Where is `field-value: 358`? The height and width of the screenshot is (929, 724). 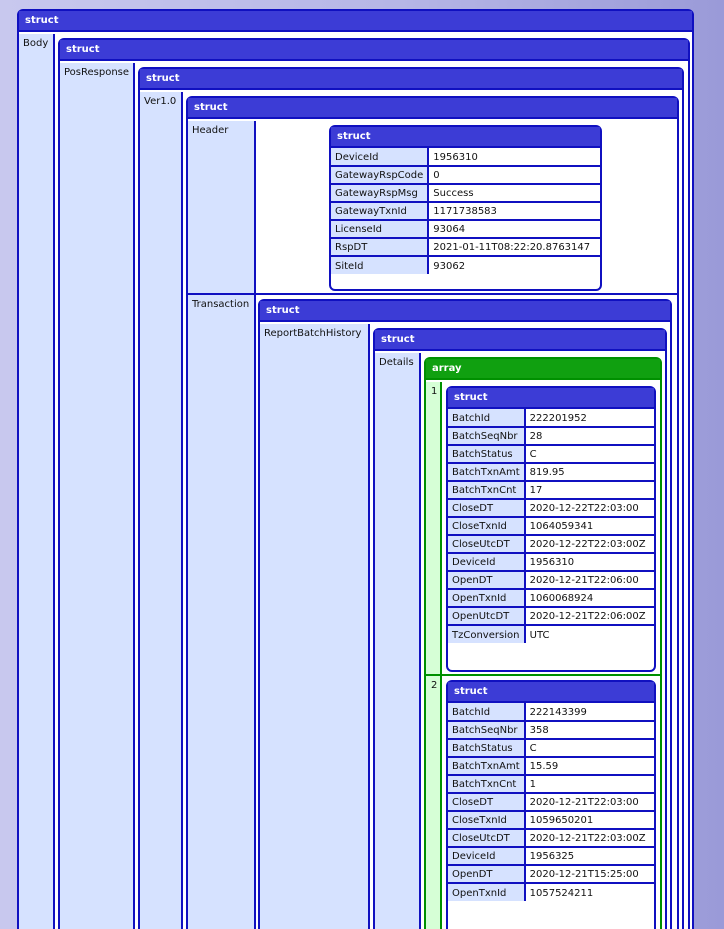
field-value: 358 is located at coordinates (589, 730).